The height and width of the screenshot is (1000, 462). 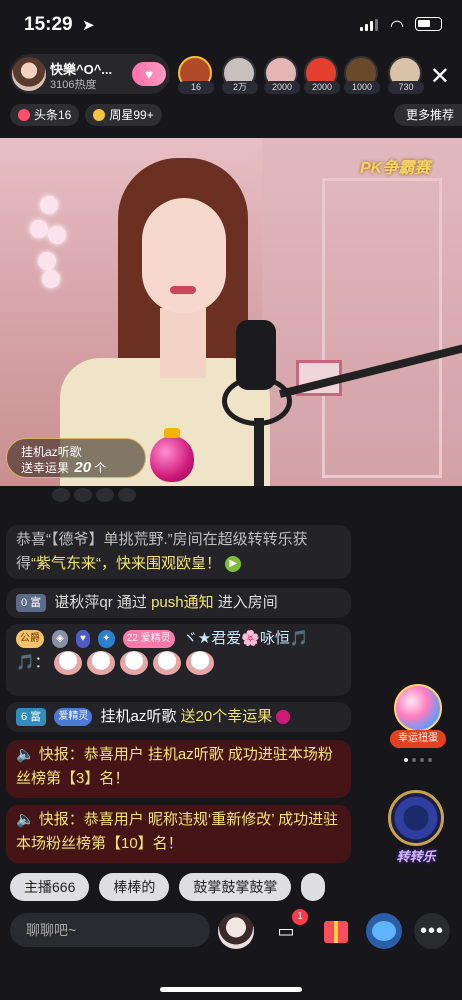 I want to click on viewer-avatar-4: 2000, so click(x=322, y=75).